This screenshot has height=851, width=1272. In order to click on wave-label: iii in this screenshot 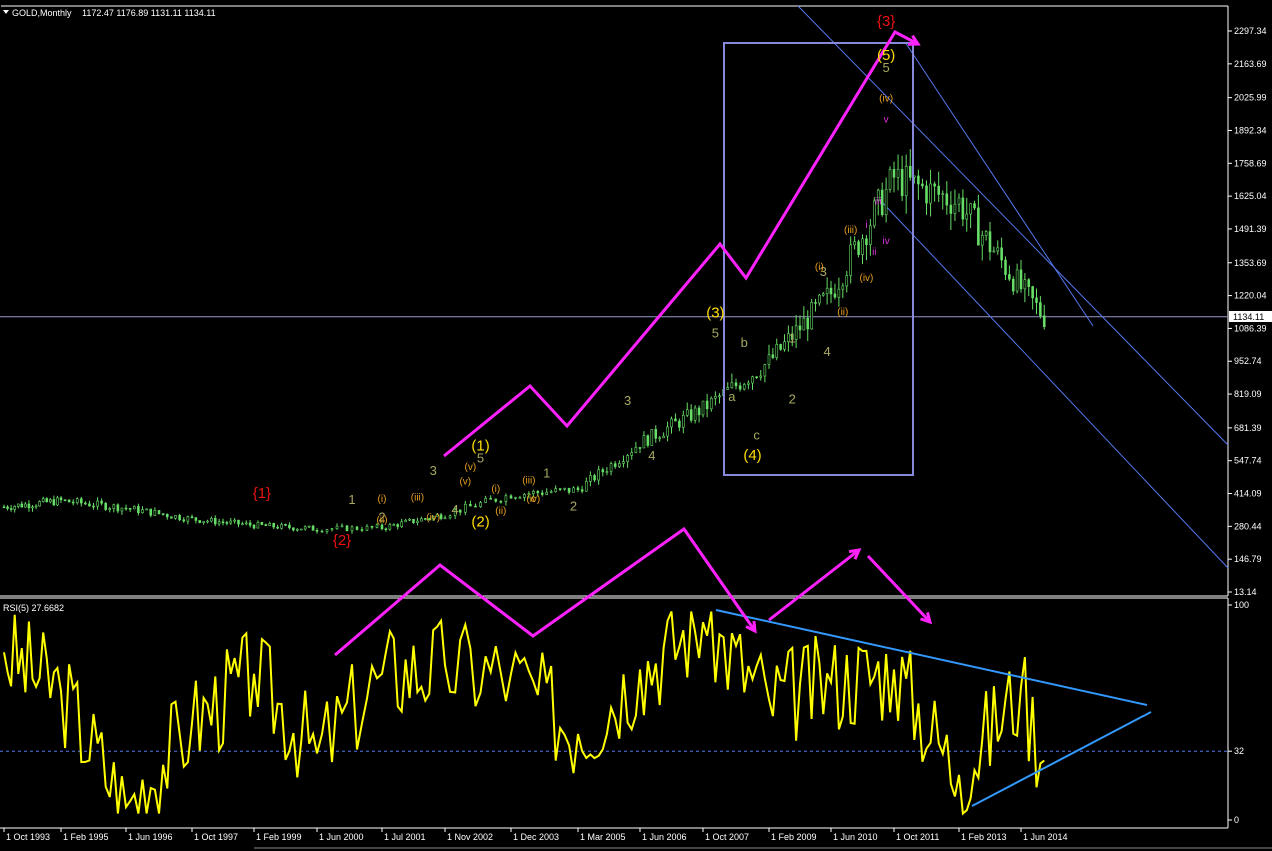, I will do `click(878, 202)`.